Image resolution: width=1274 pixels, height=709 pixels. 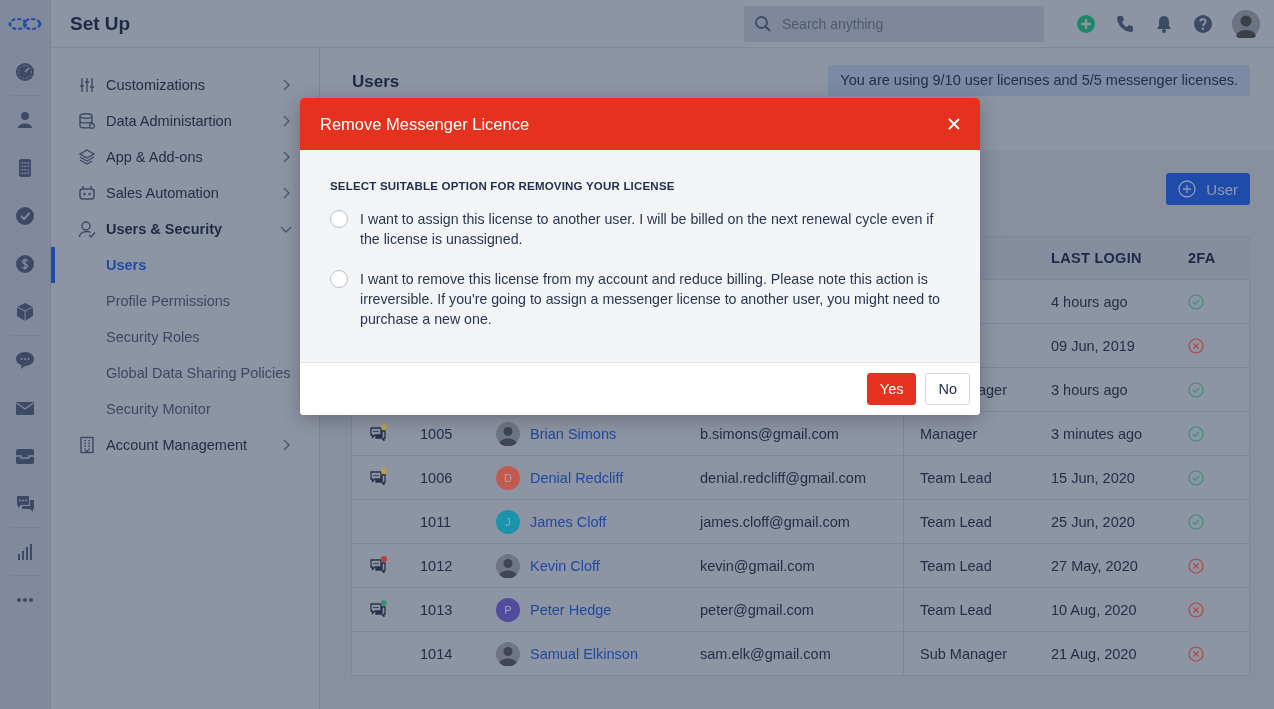 I want to click on user-name-link: Denial Redcliff, so click(x=577, y=477).